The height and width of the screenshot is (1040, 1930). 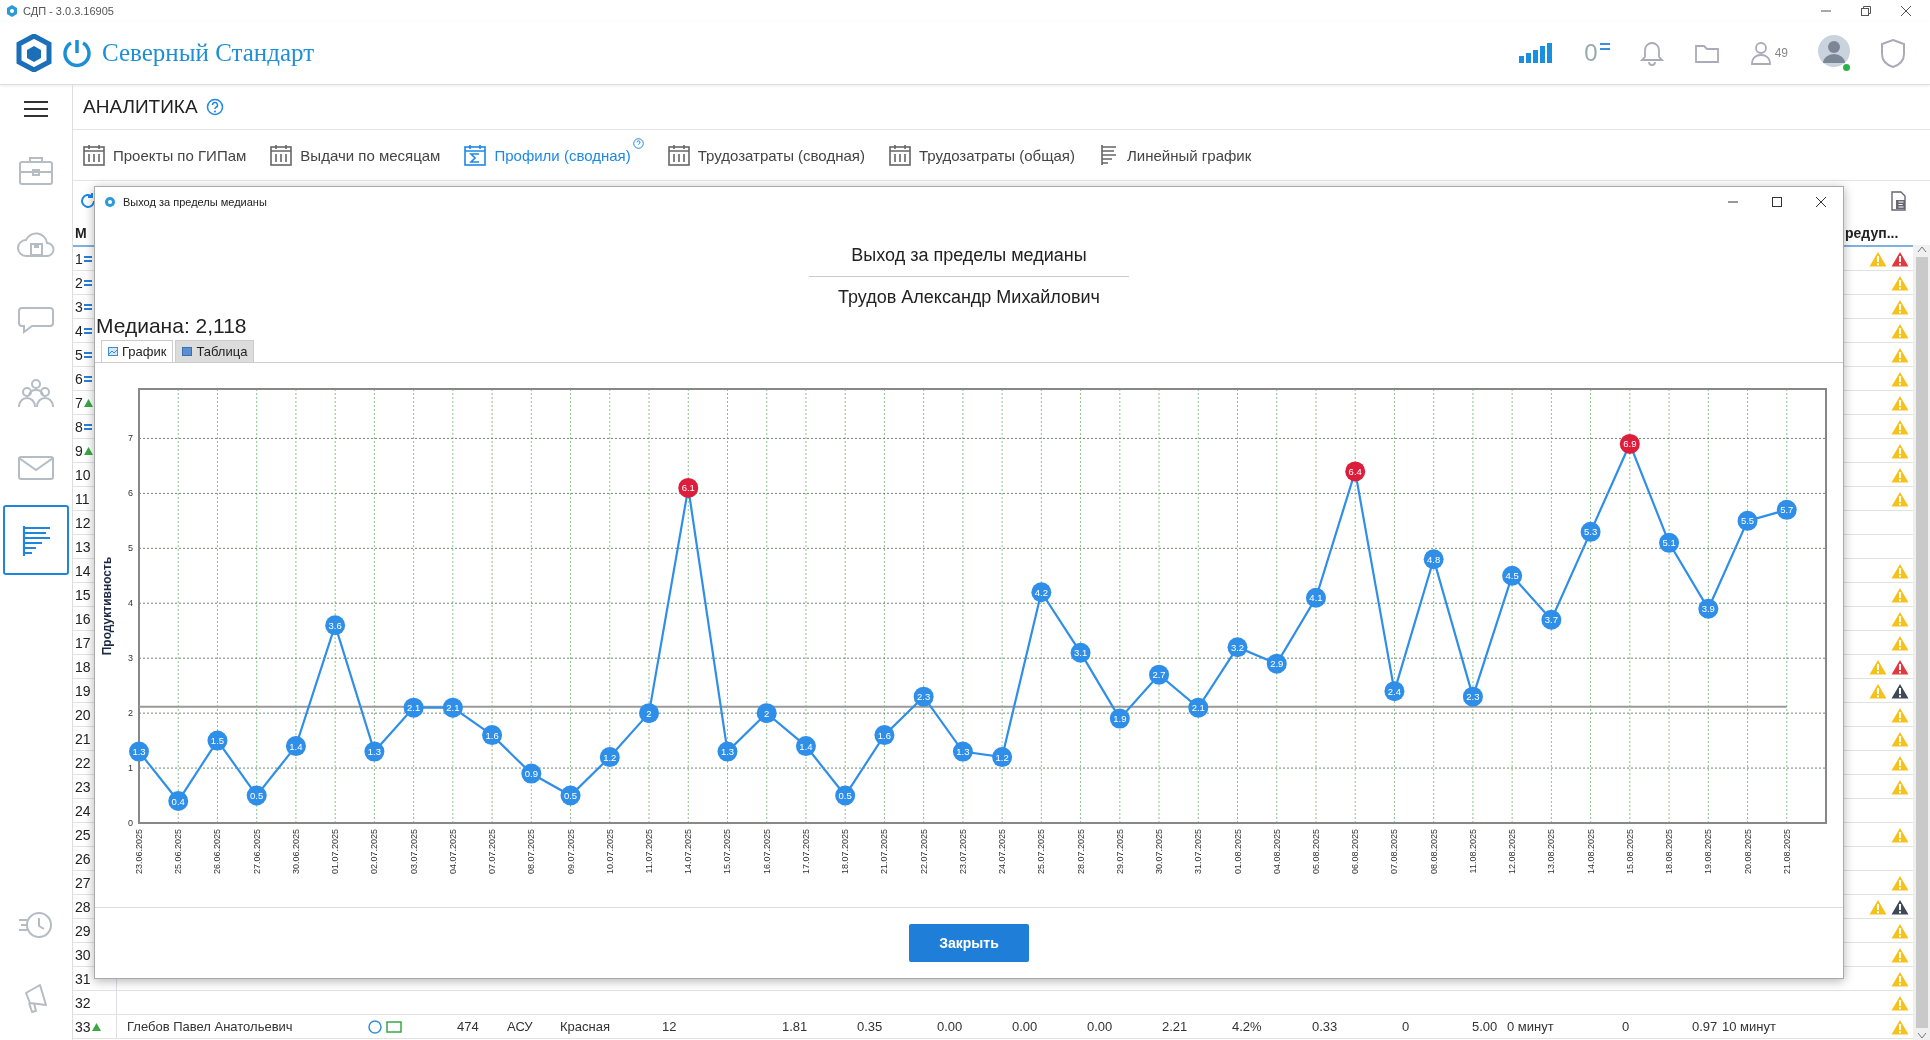 I want to click on data-label: 0.9, so click(x=531, y=774).